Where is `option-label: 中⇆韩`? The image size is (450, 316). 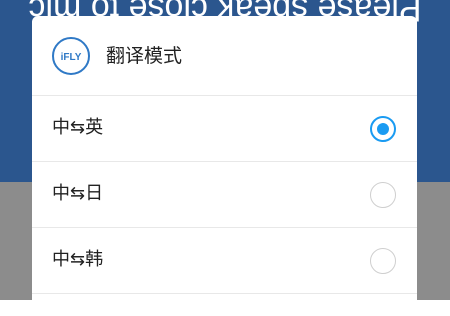 option-label: 中⇆韩 is located at coordinates (78, 259).